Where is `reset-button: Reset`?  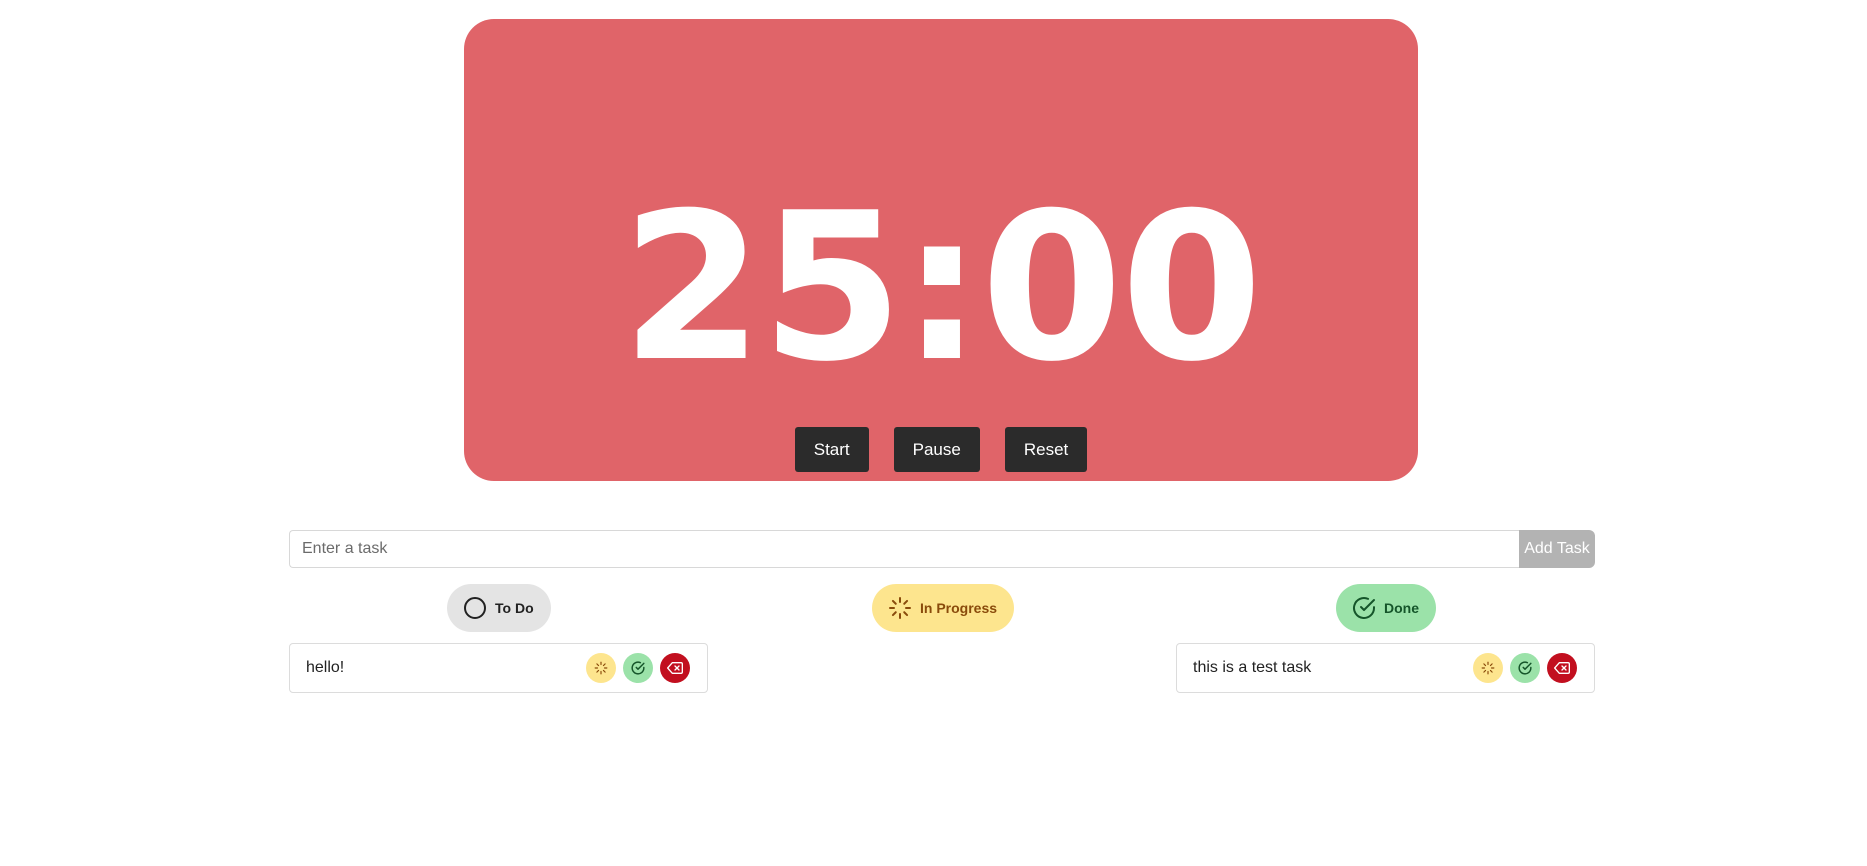
reset-button: Reset is located at coordinates (1046, 449).